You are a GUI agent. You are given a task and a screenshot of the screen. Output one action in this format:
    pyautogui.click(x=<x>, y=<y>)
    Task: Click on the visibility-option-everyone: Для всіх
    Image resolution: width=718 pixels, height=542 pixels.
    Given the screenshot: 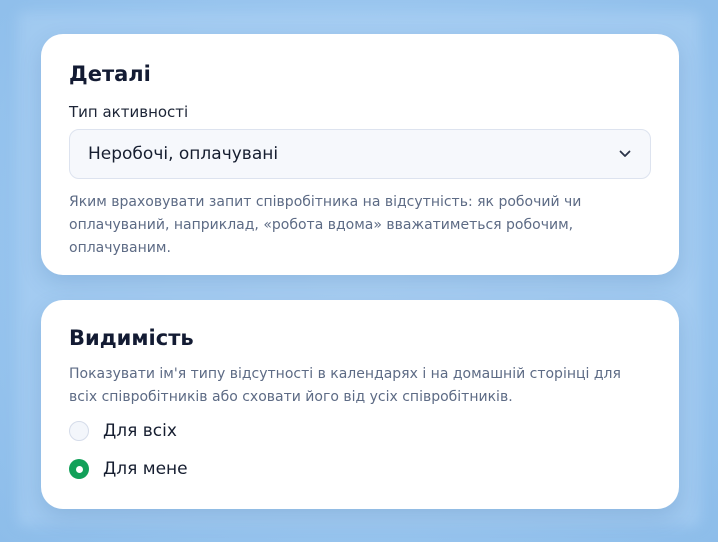 What is the action you would take?
    pyautogui.click(x=360, y=431)
    